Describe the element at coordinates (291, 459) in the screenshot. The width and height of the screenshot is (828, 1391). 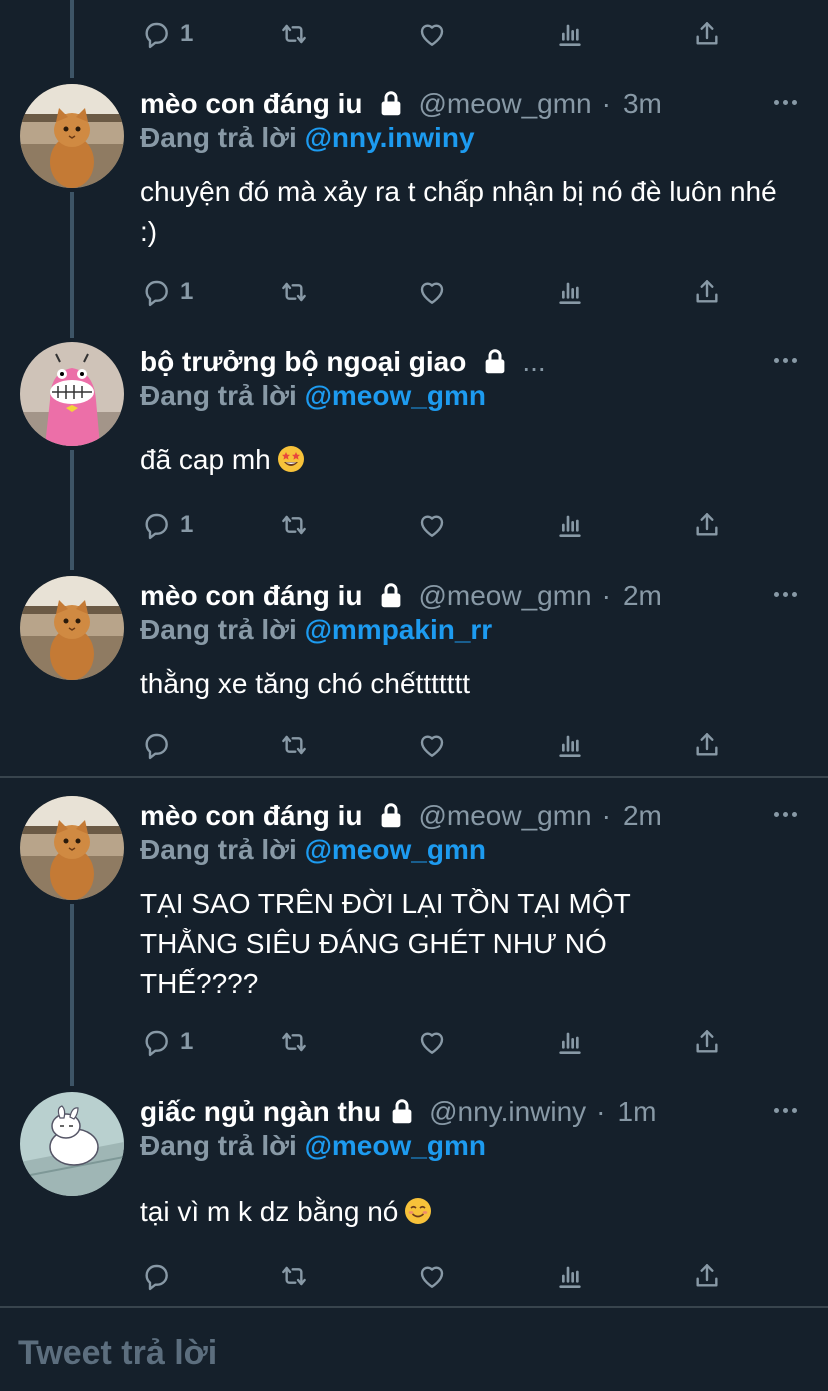
I see `star-struck-emoji` at that location.